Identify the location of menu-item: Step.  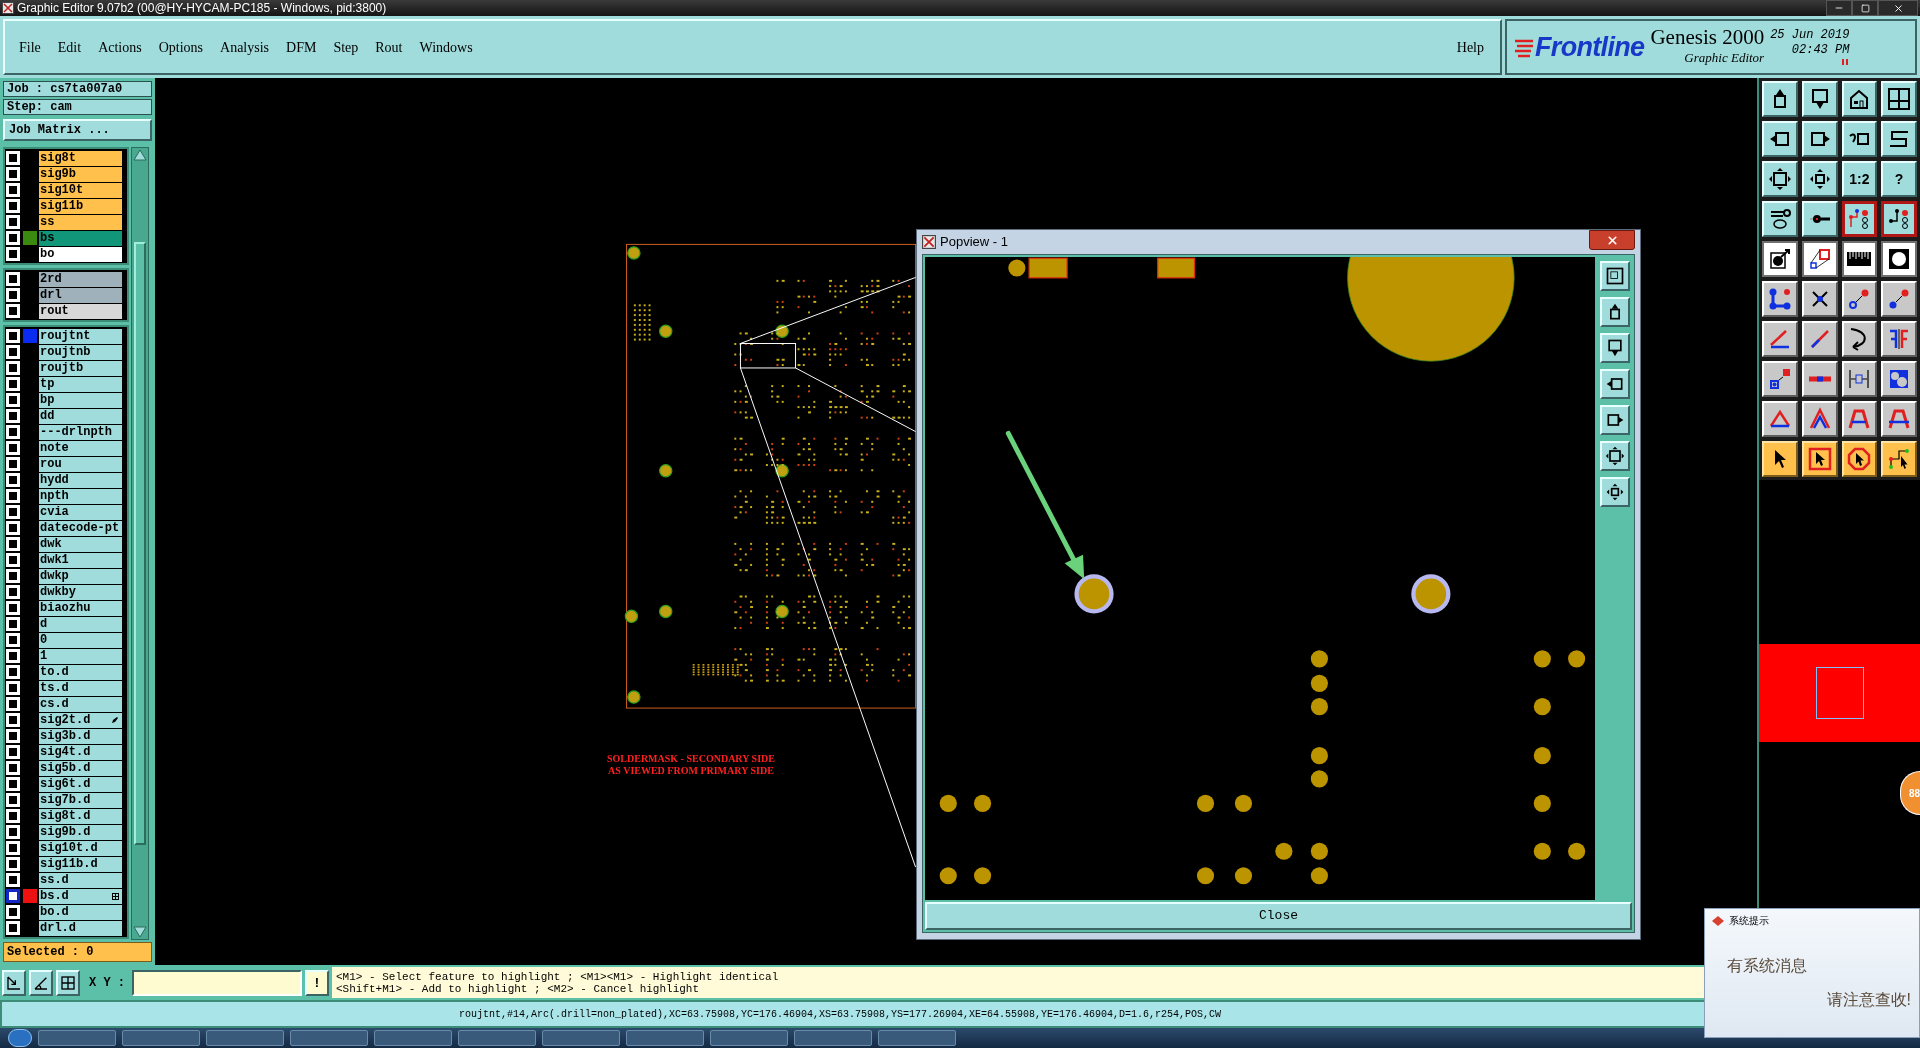
(346, 47).